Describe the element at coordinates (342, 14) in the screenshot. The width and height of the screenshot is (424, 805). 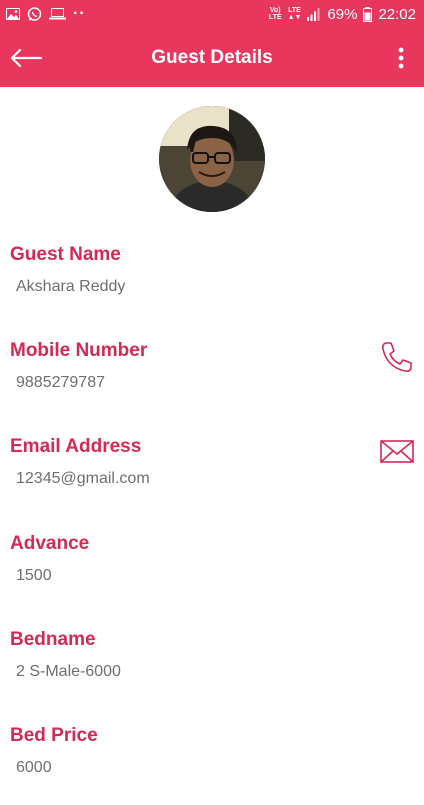
I see `battery-percent: 69%` at that location.